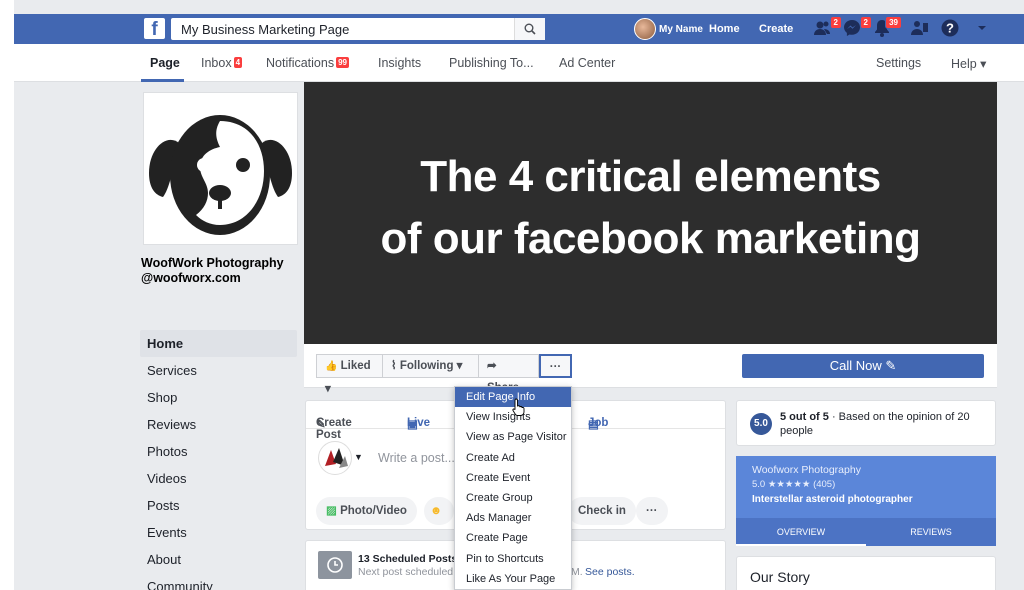  What do you see at coordinates (855, 365) in the screenshot?
I see `call-now-label: Call Now` at bounding box center [855, 365].